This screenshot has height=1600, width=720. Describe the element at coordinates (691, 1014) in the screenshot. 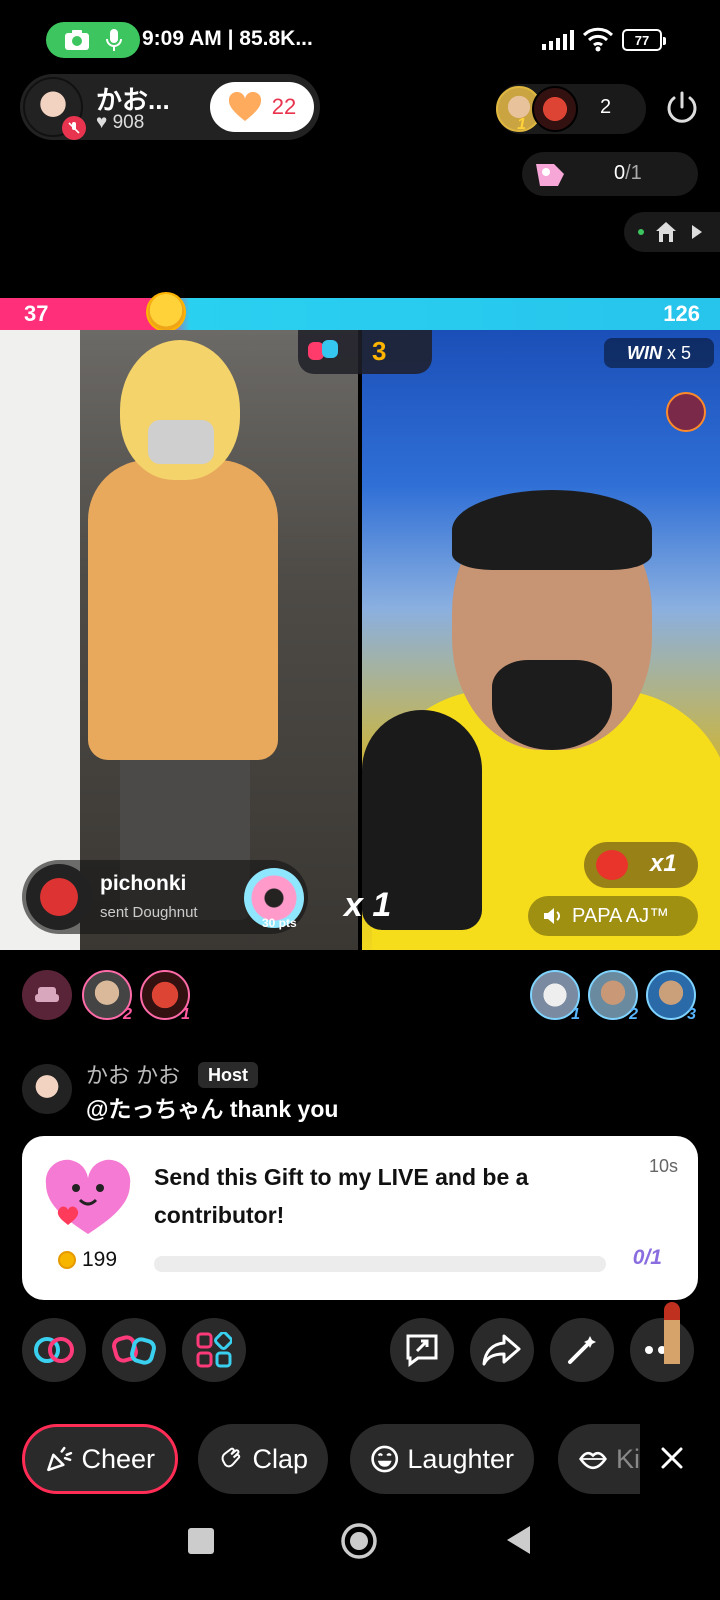

I see `right-contributor-rank-3: 3` at that location.